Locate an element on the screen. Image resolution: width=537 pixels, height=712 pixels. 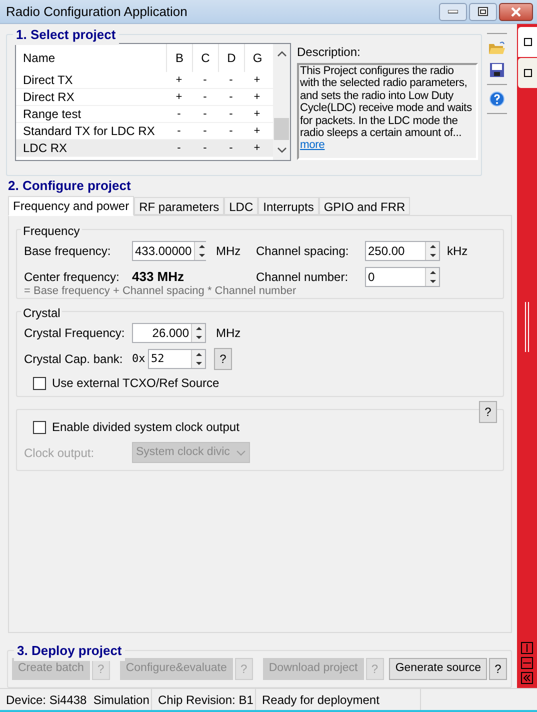
column-header: G is located at coordinates (257, 58).